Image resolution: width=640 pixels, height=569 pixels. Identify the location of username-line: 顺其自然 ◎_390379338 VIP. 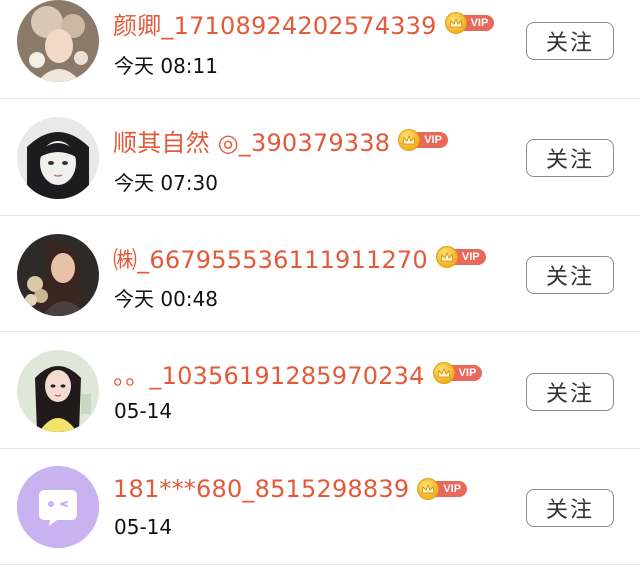
(280, 140).